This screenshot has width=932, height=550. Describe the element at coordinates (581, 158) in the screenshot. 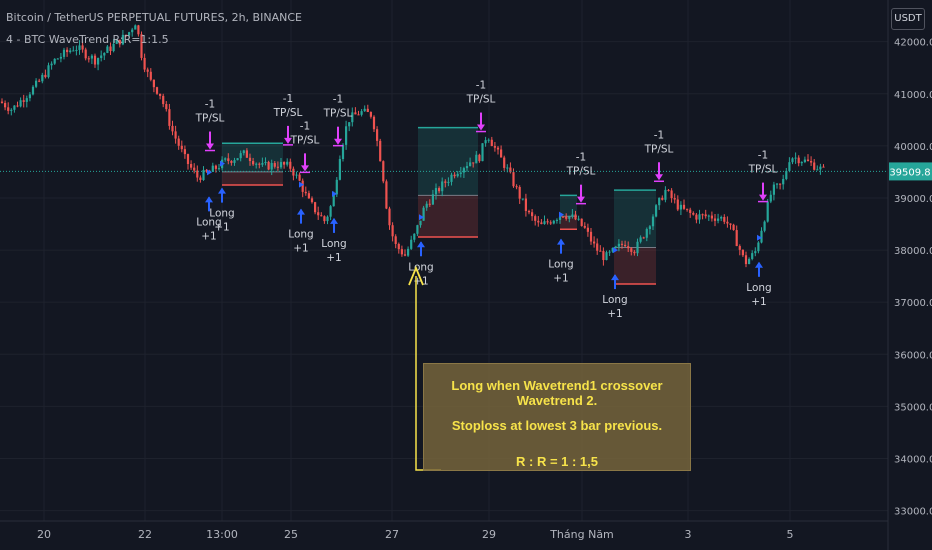

I see `exit-count: -1` at that location.